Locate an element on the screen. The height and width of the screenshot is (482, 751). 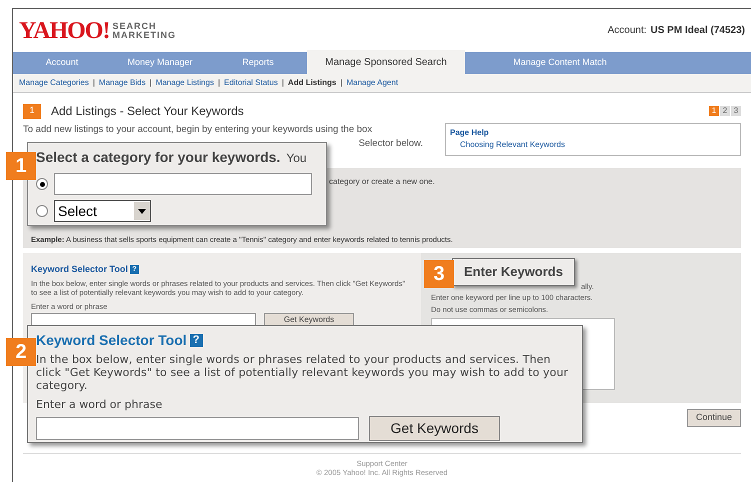
sub-nav-link: Editorial Status is located at coordinates (251, 83).